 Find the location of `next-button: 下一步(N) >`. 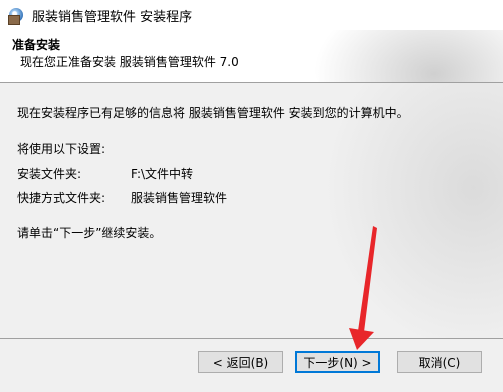

next-button: 下一步(N) > is located at coordinates (337, 362).